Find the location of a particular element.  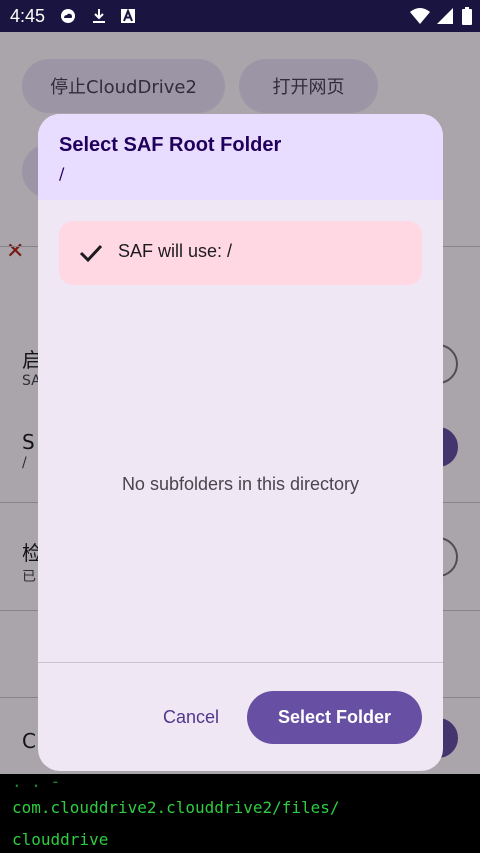

console-line: com.clouddrive2.clouddrive2/files/ is located at coordinates (176, 807).